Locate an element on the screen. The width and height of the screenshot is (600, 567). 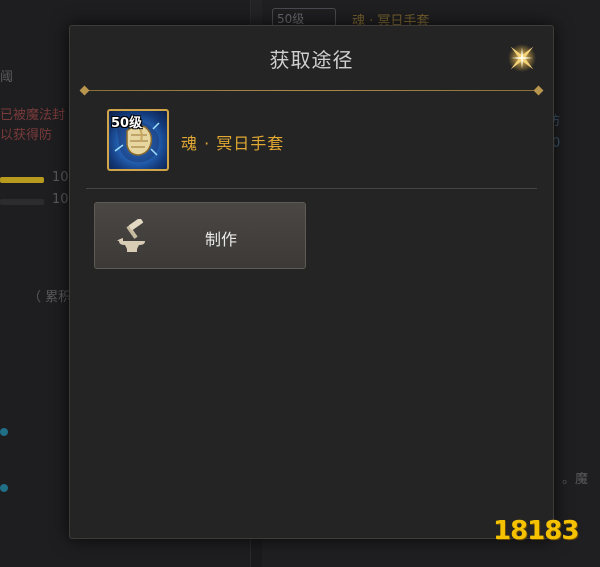
background-text: 已被魔法封 is located at coordinates (33, 115).